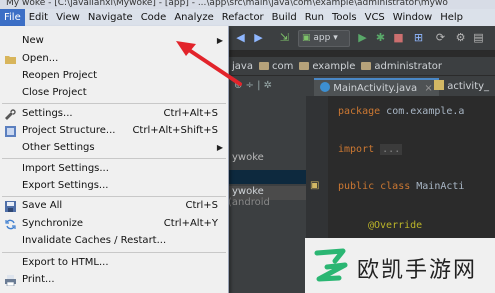 Image resolution: width=495 pixels, height=293 pixels. I want to click on tab-activity-layout: activity_, so click(461, 87).